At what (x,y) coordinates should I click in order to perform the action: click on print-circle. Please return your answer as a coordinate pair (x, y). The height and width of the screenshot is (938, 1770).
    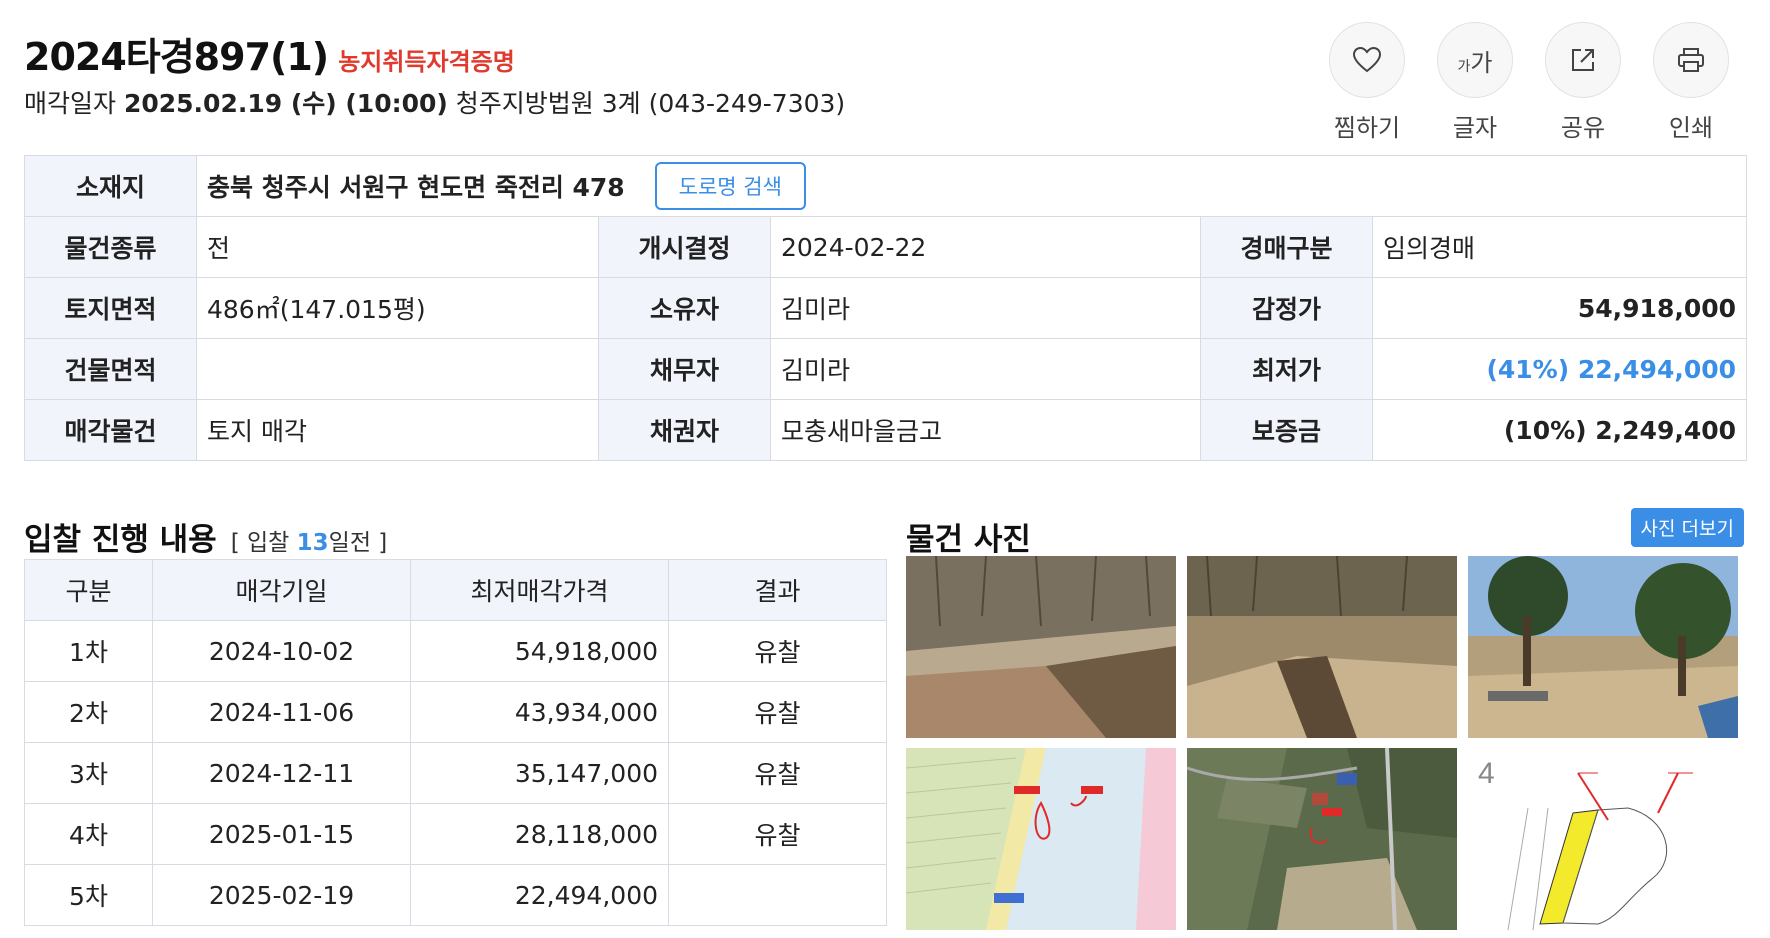
    Looking at the image, I should click on (1691, 60).